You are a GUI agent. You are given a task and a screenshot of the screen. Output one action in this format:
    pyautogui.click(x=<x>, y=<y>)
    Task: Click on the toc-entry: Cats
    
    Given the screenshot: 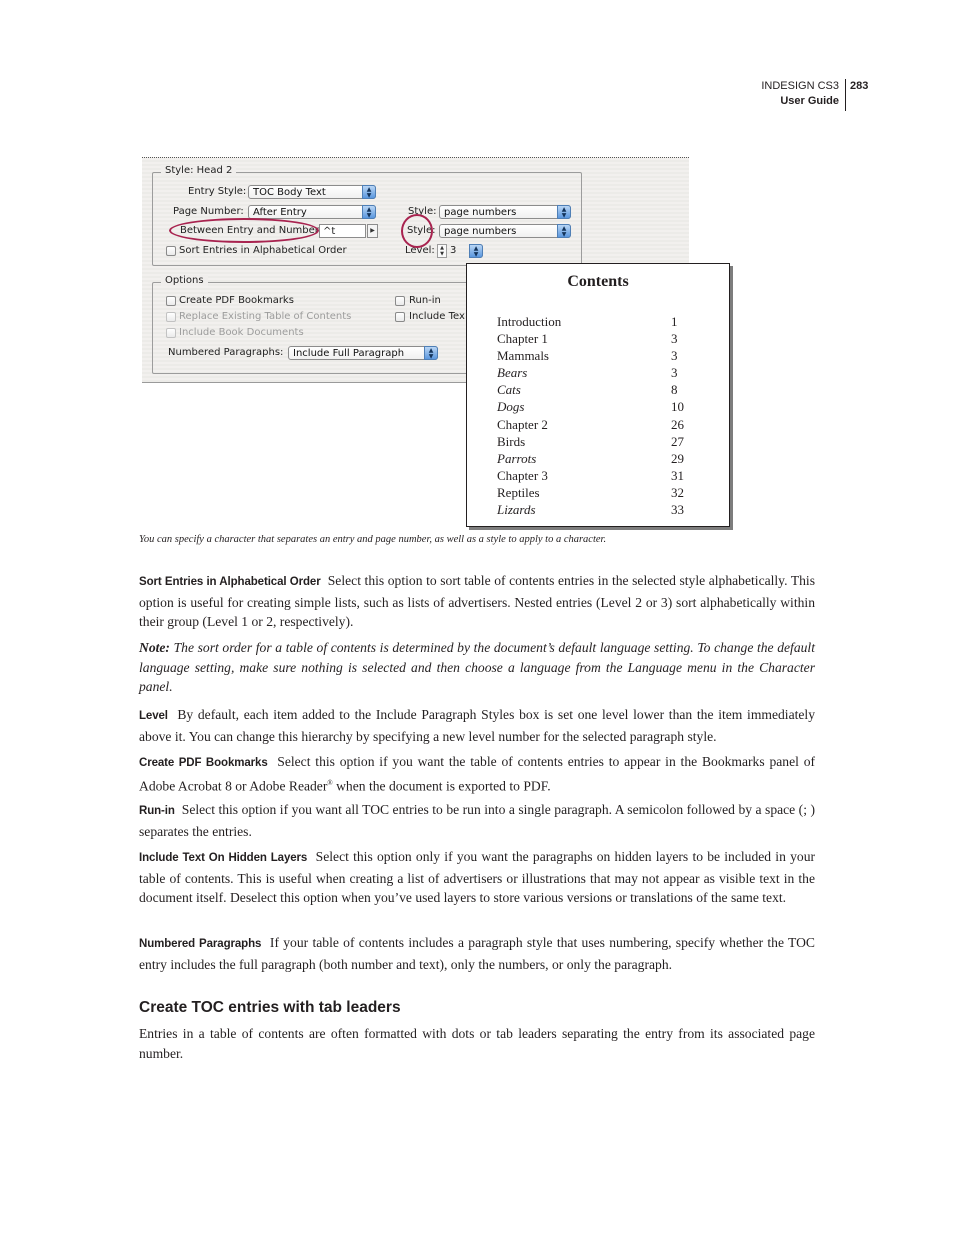 What is the action you would take?
    pyautogui.click(x=509, y=390)
    